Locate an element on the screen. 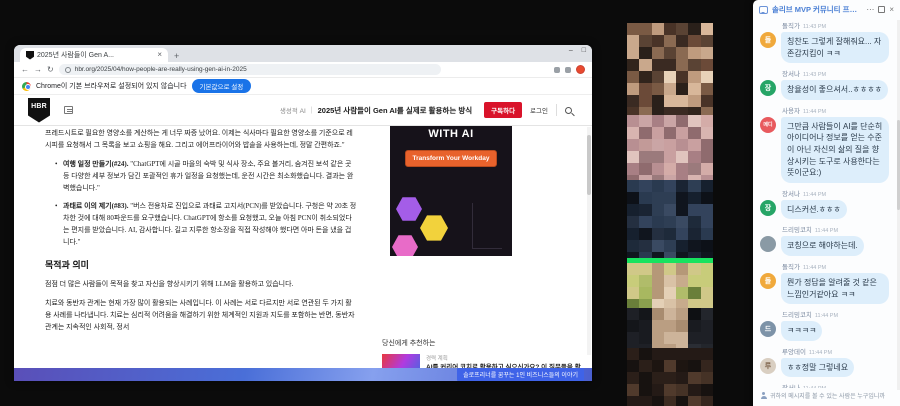 Image resolution: width=900 pixels, height=406 pixels. chat-message: 장서나 11:43 PM 장 창율성이 좋으셔서..ㅎㅎㅎㅎ is located at coordinates (826, 84).